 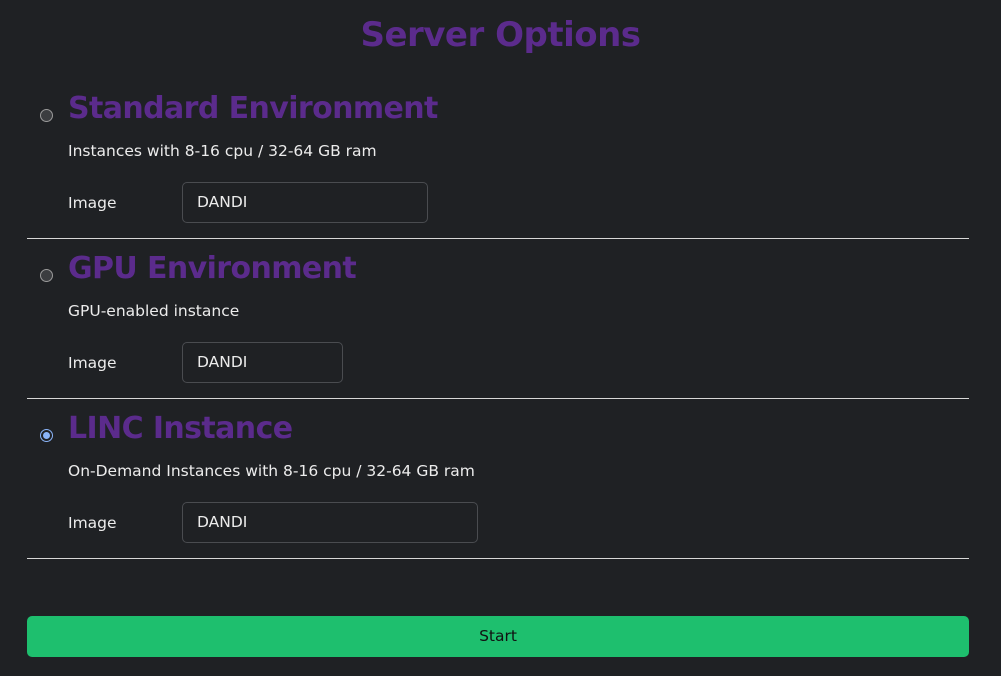 I want to click on radio-gpu, so click(x=46, y=275).